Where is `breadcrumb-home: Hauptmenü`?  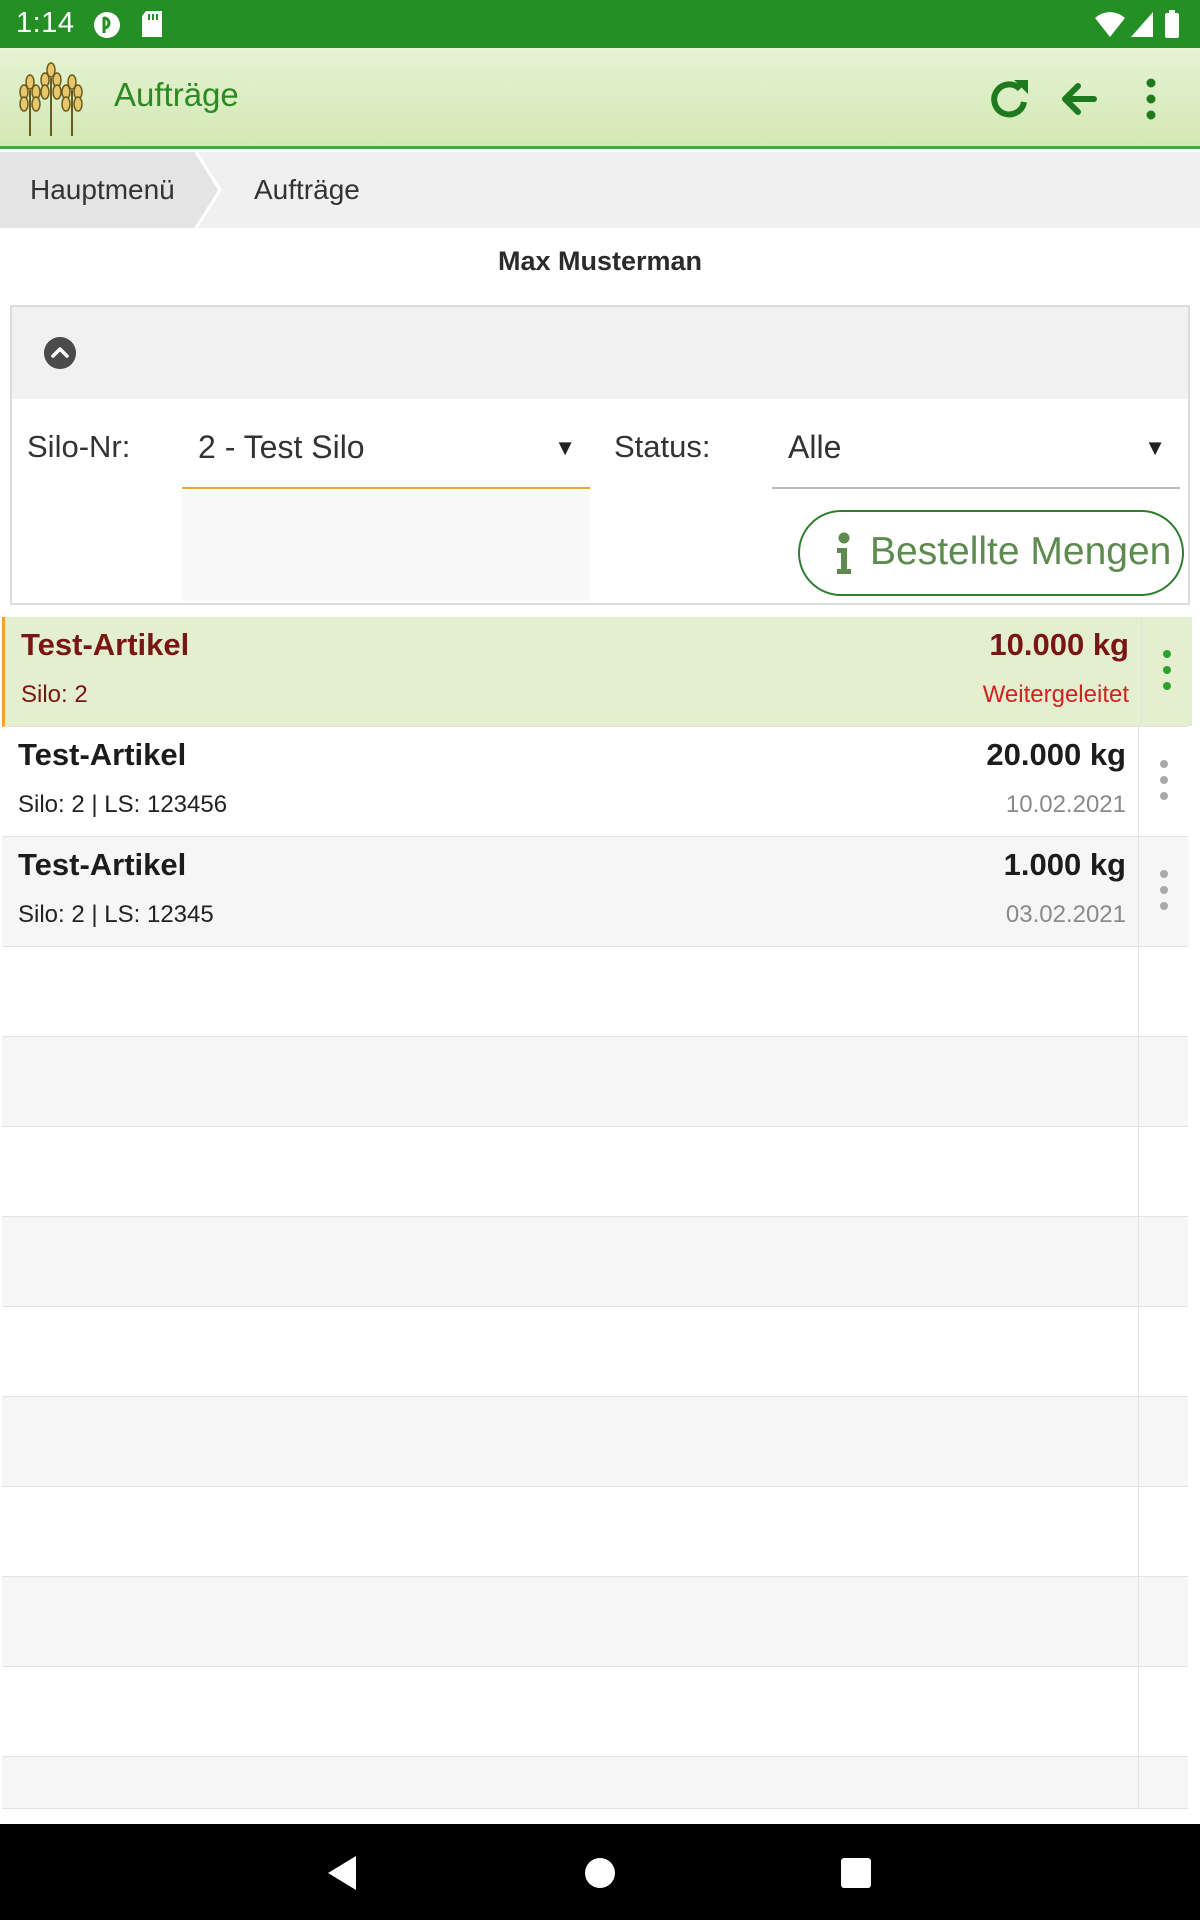 breadcrumb-home: Hauptmenü is located at coordinates (111, 190).